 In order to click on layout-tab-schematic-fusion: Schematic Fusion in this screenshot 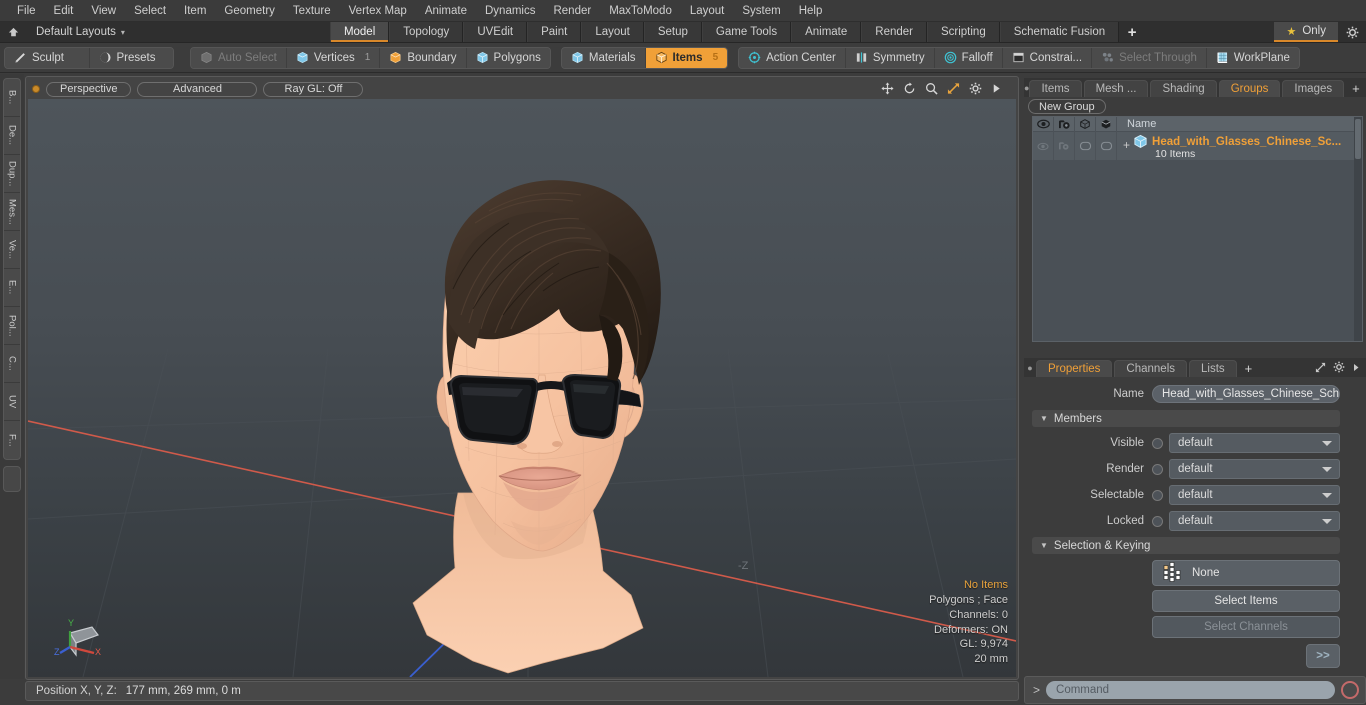, I will do `click(1059, 32)`.